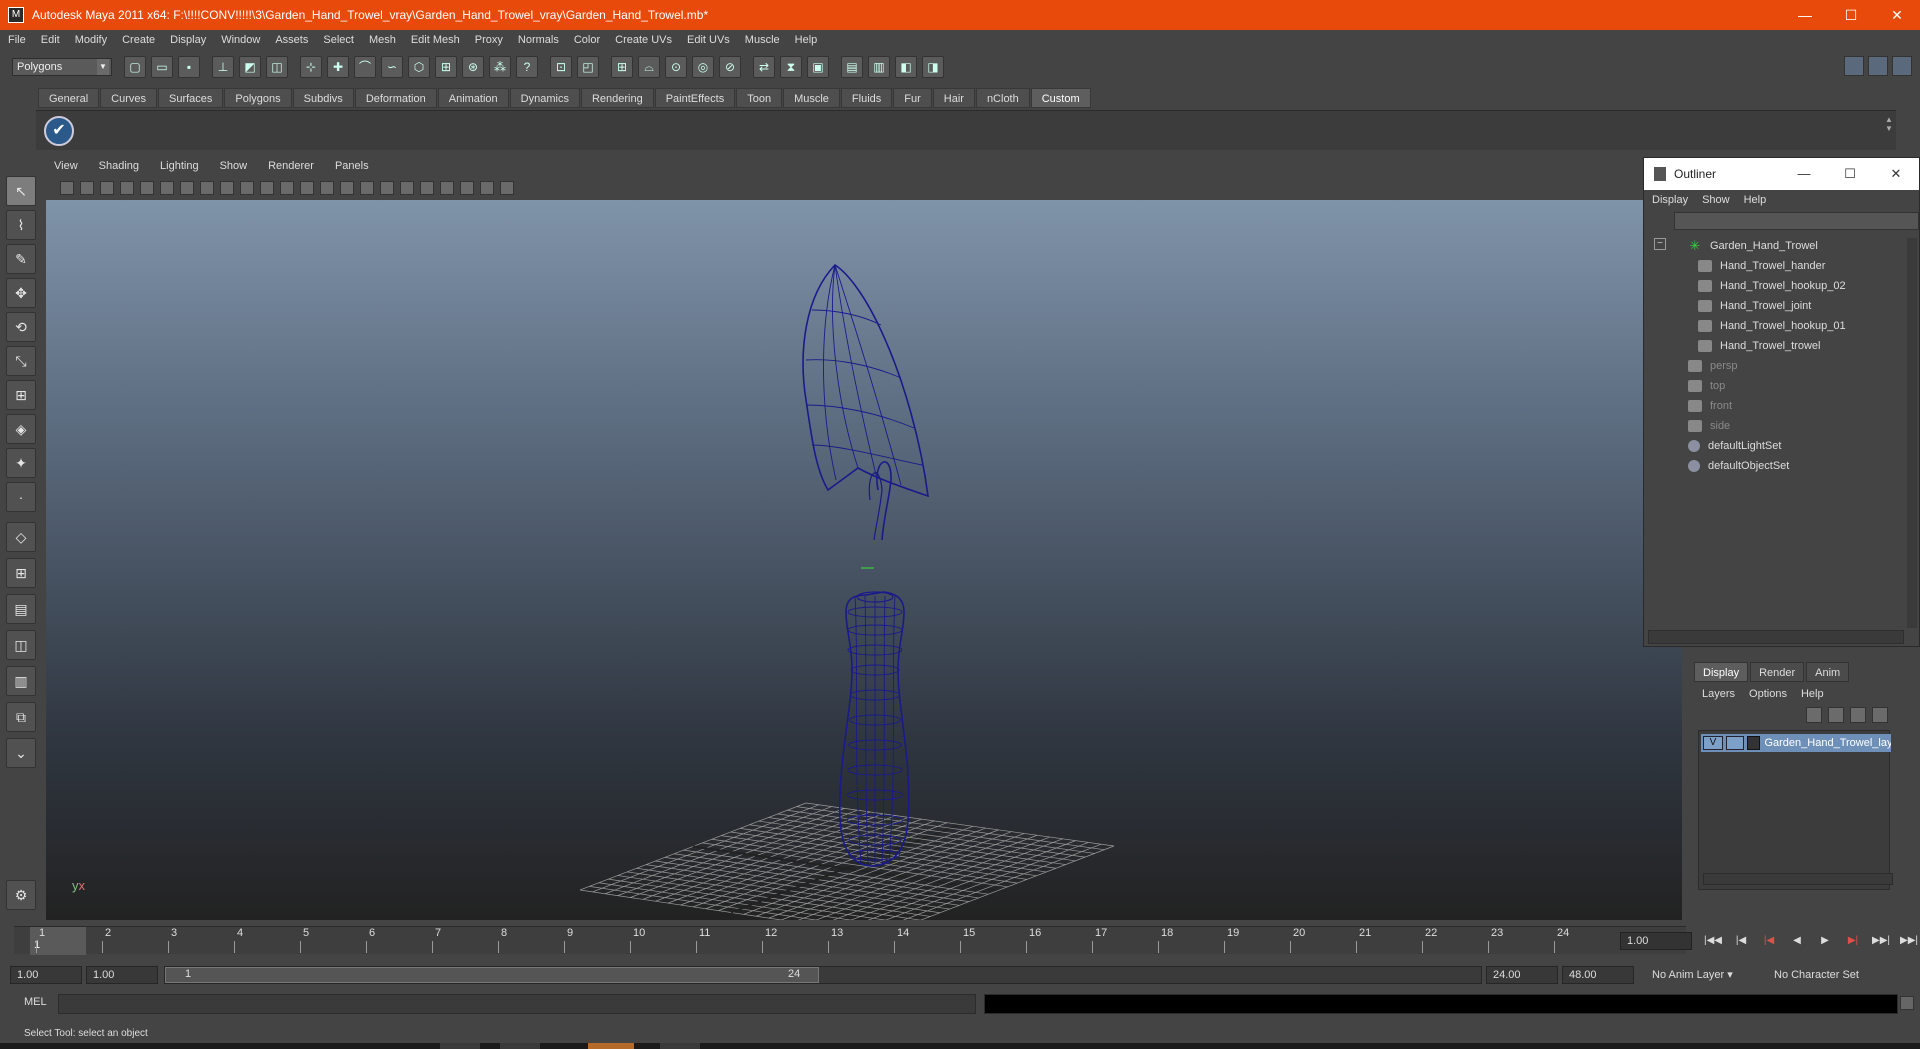  Describe the element at coordinates (1772, 326) in the screenshot. I see `outliner-item: Hand_Trowel_hookup_01` at that location.